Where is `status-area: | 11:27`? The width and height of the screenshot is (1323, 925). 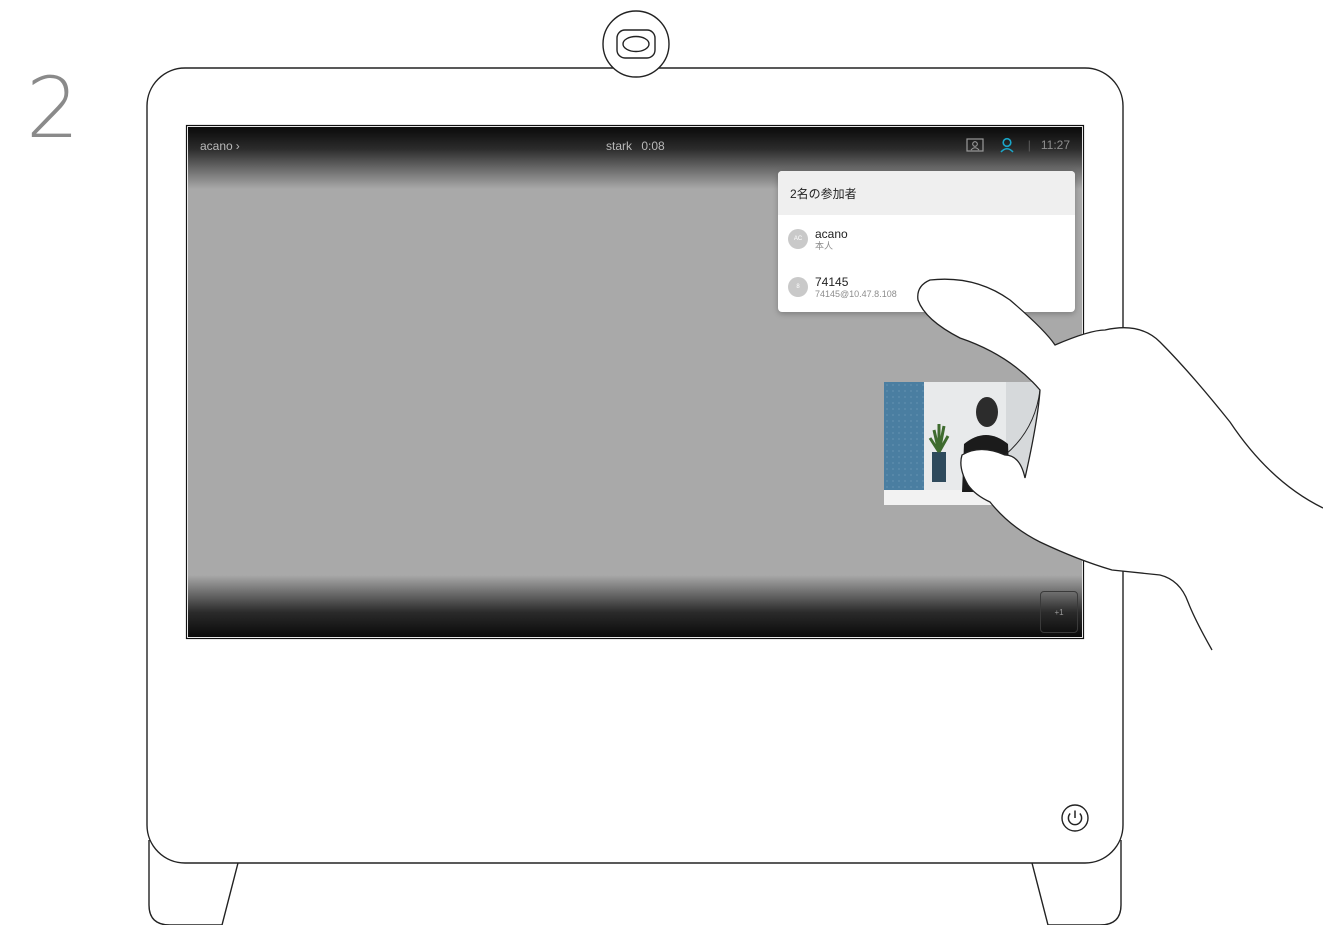 status-area: | 11:27 is located at coordinates (1017, 145).